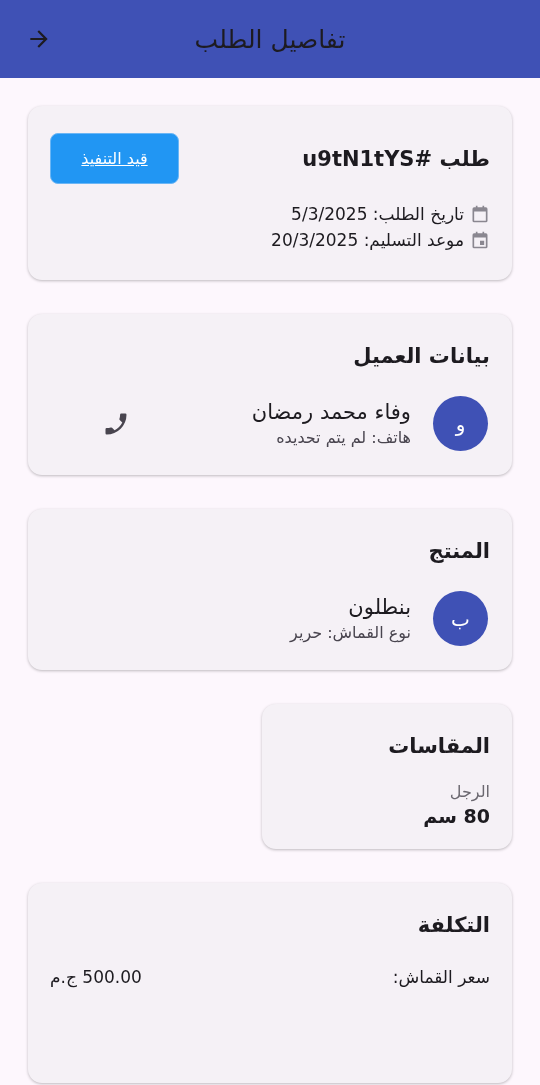 The image size is (540, 1085). What do you see at coordinates (343, 437) in the screenshot?
I see `phone-text: هاتف: لم يتم تحديده` at bounding box center [343, 437].